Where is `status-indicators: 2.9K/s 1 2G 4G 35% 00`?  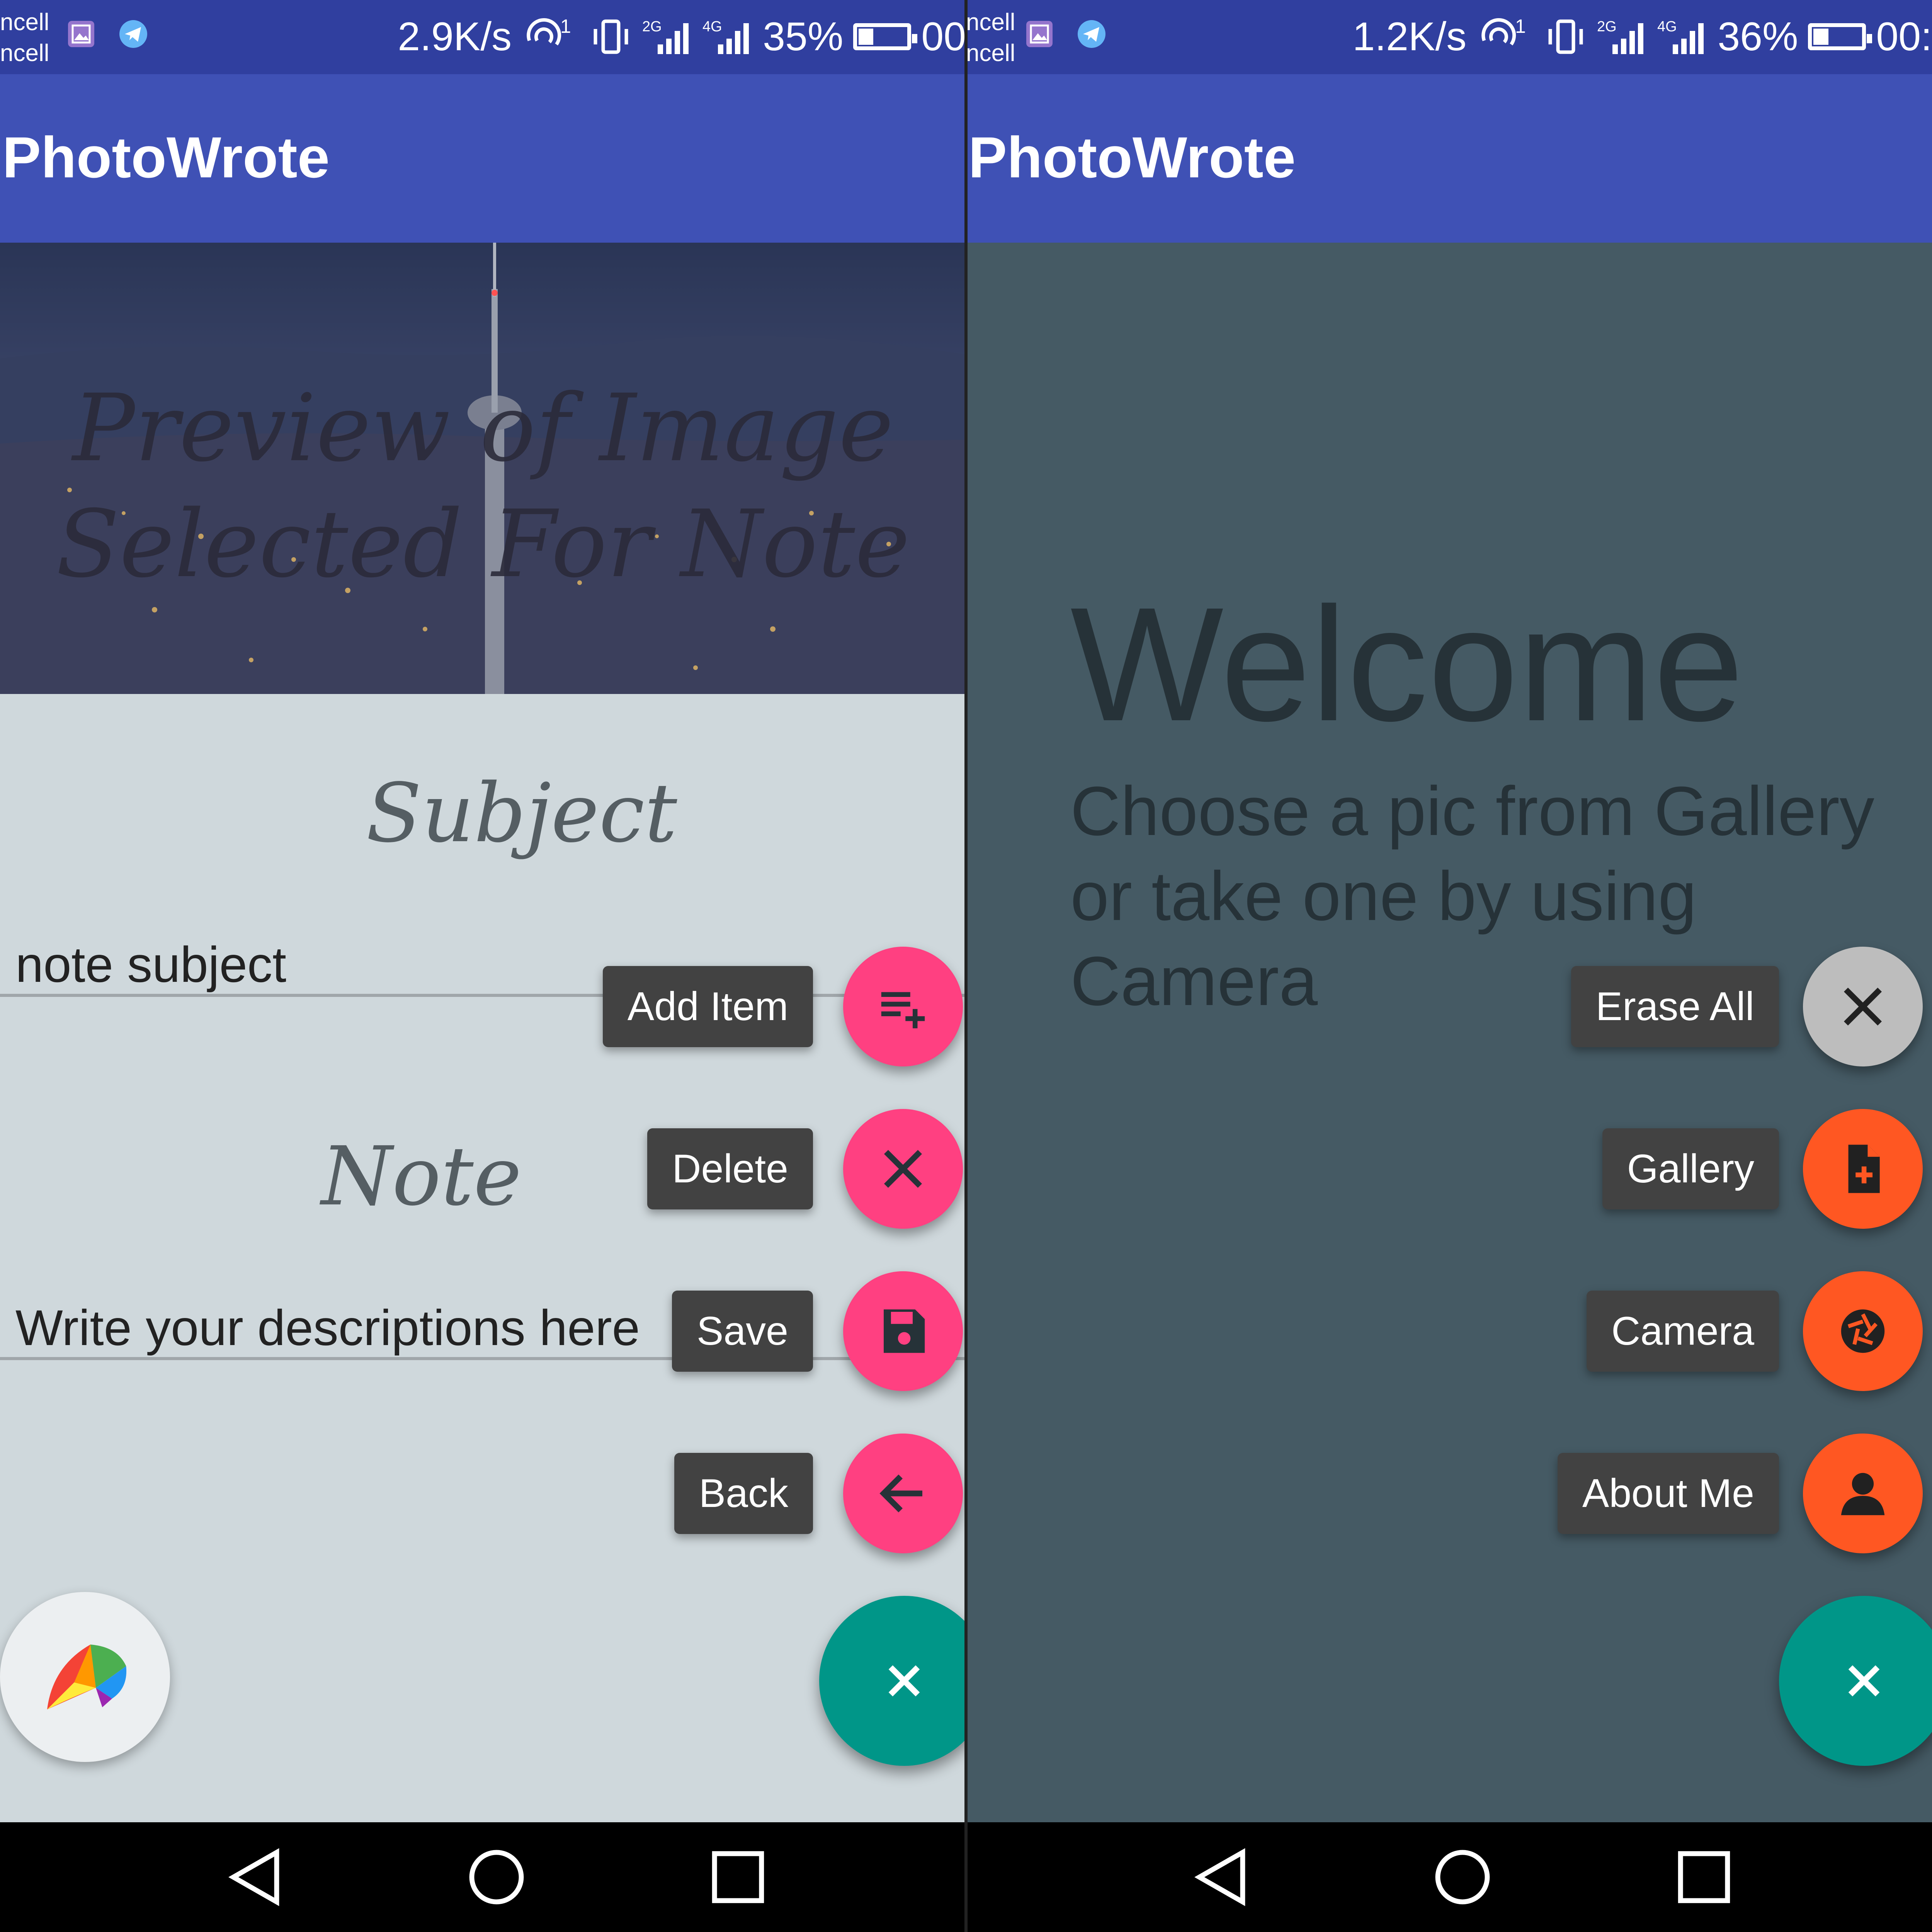 status-indicators: 2.9K/s 1 2G 4G 35% 00 is located at coordinates (682, 37).